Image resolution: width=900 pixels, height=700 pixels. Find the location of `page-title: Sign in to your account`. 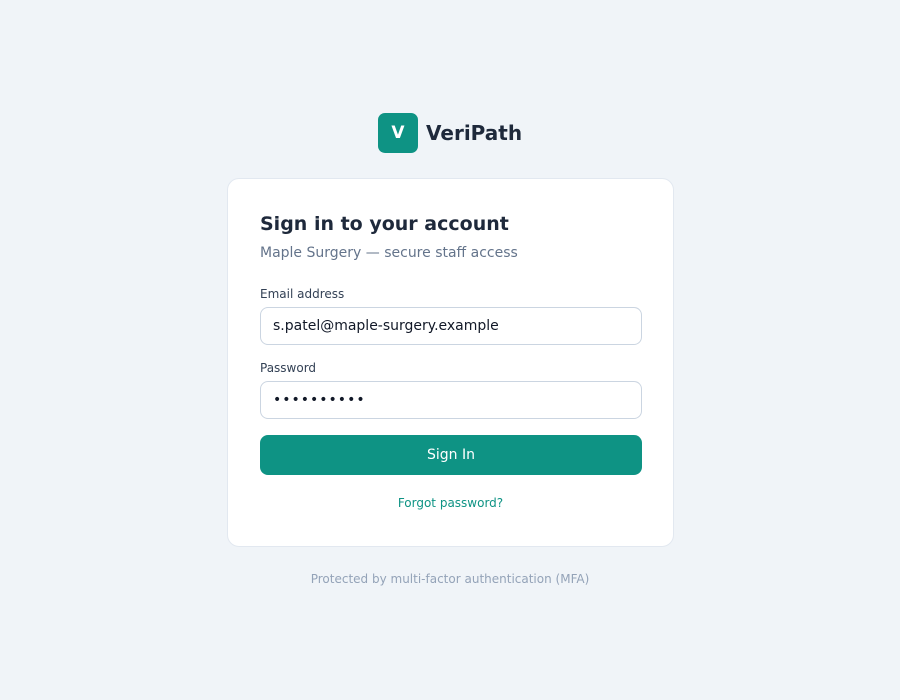

page-title: Sign in to your account is located at coordinates (384, 224).